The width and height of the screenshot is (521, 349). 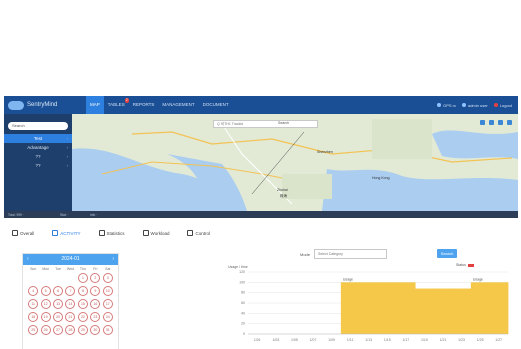 I want to click on sidebar-item-test: Test ›, so click(x=38, y=138).